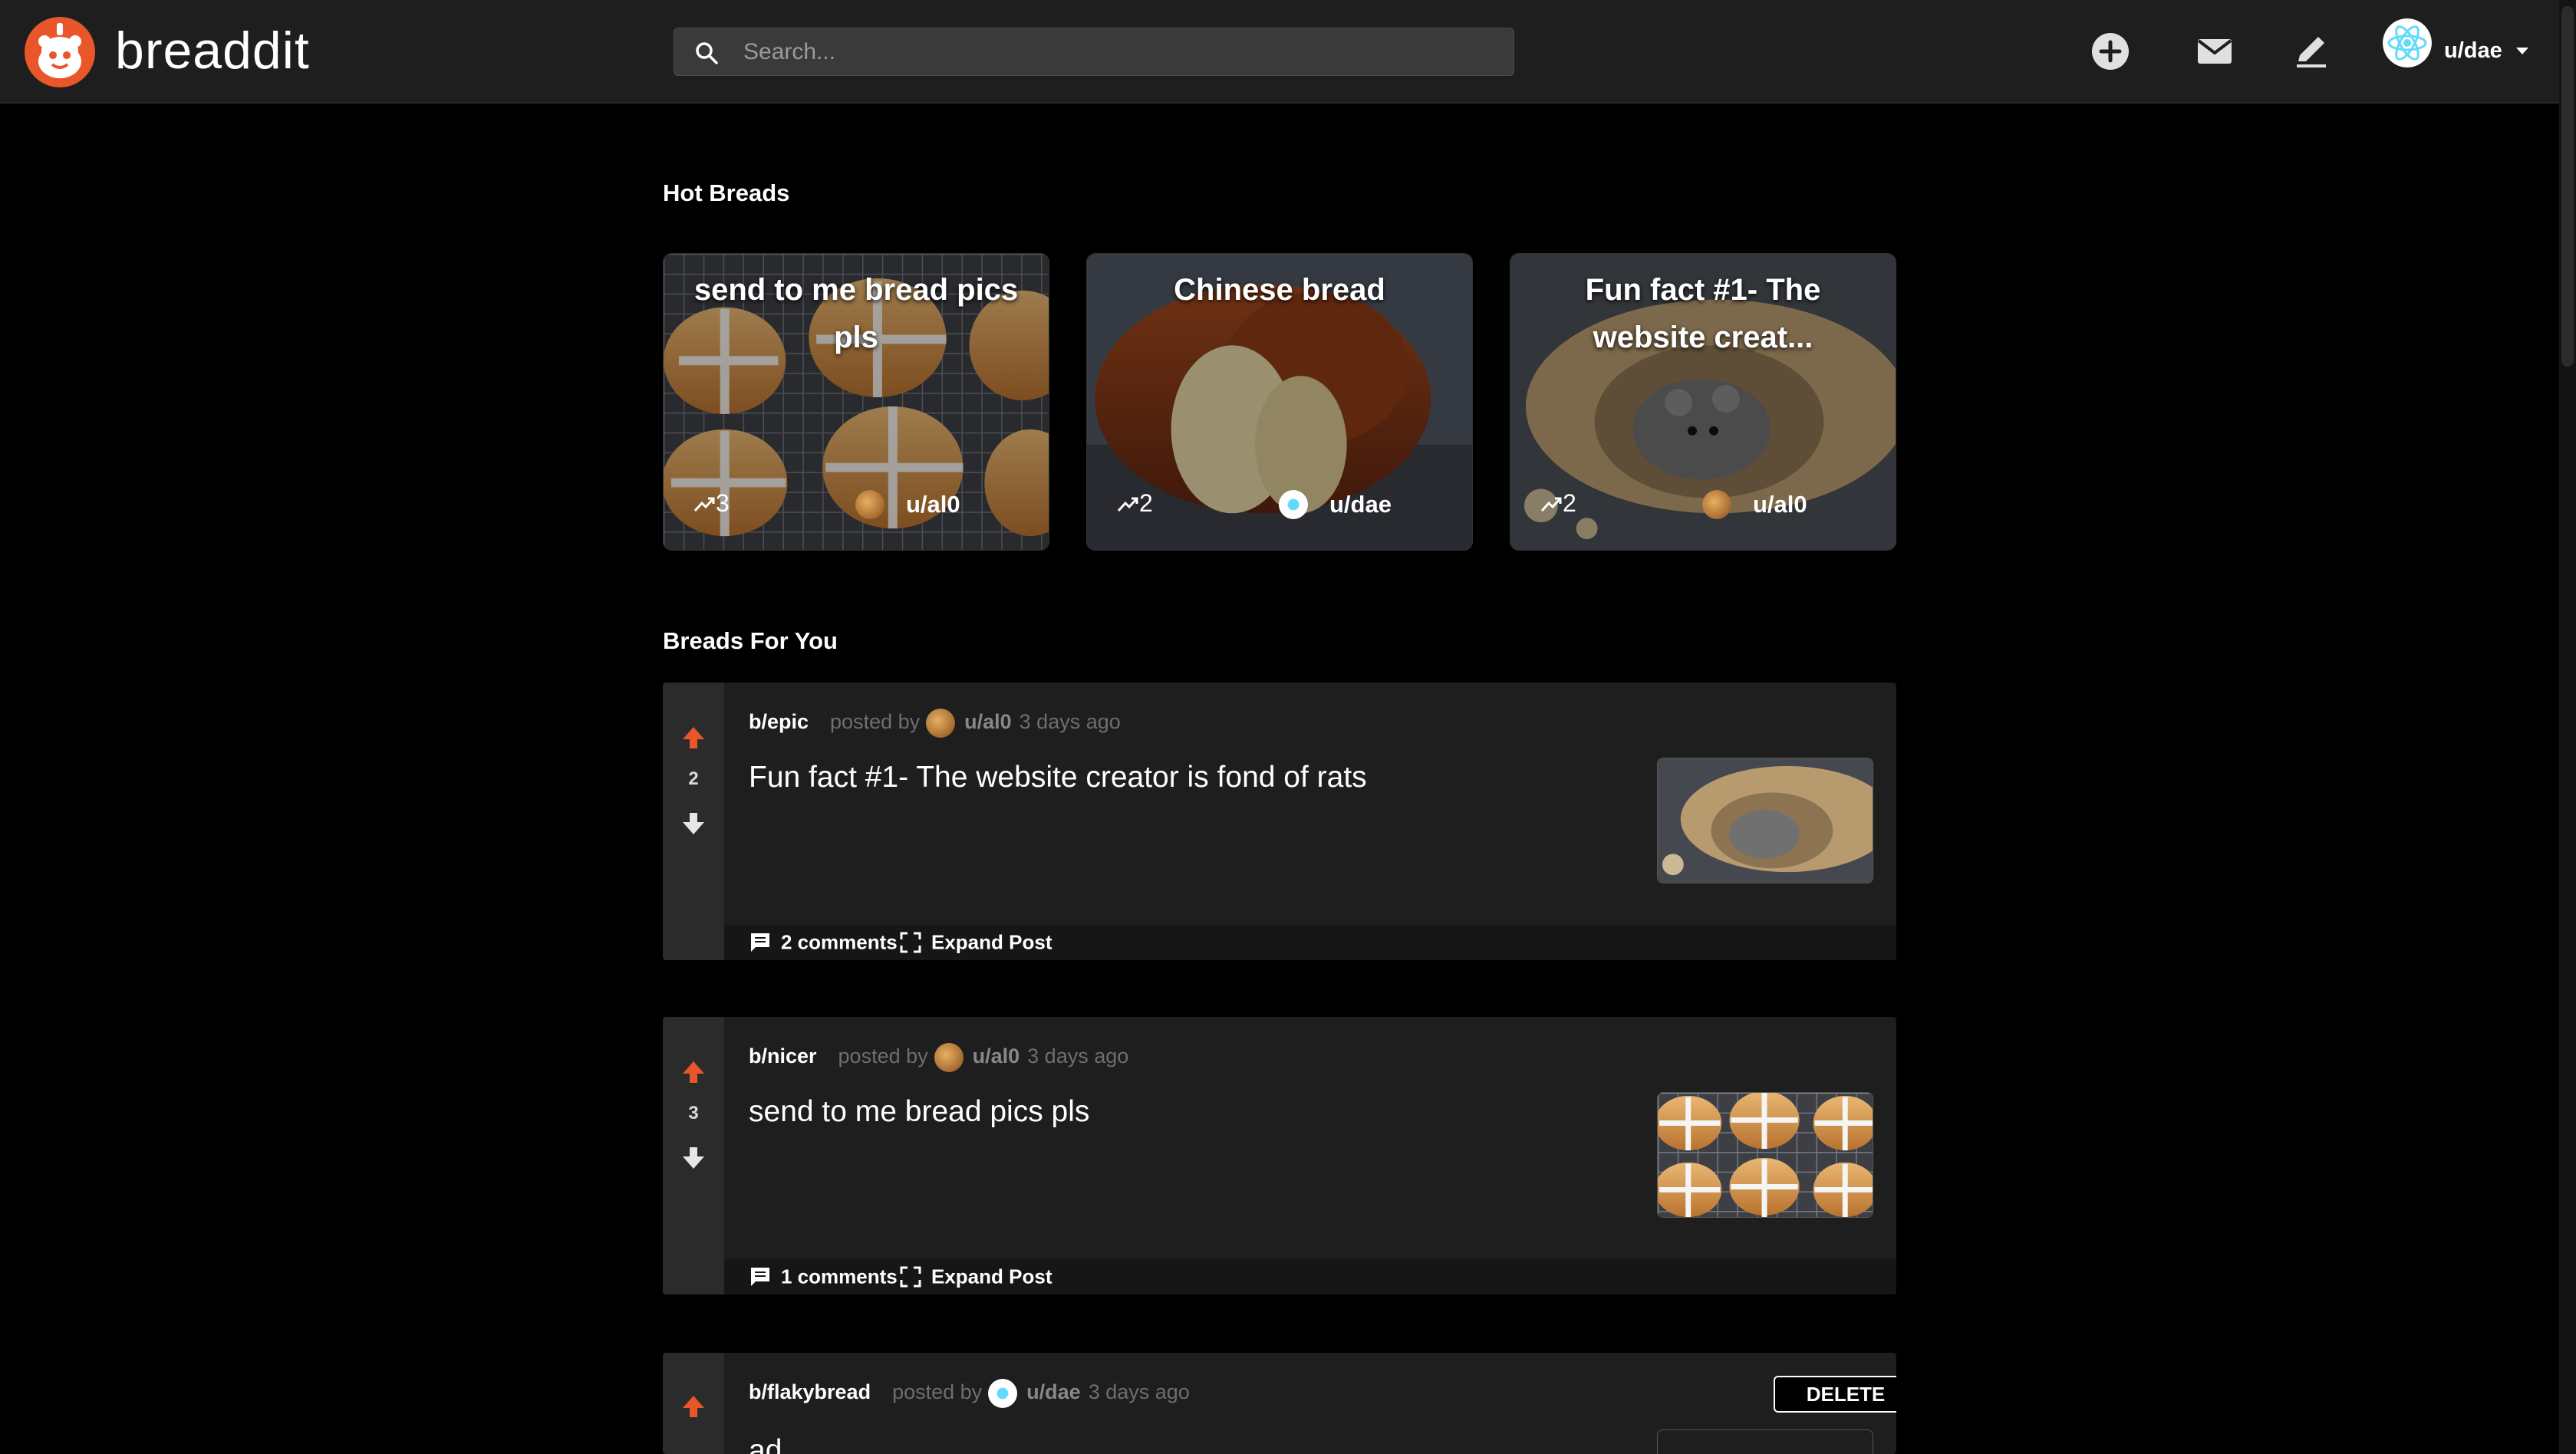 This screenshot has width=2576, height=1454. What do you see at coordinates (2407, 42) in the screenshot?
I see `user-avatar` at bounding box center [2407, 42].